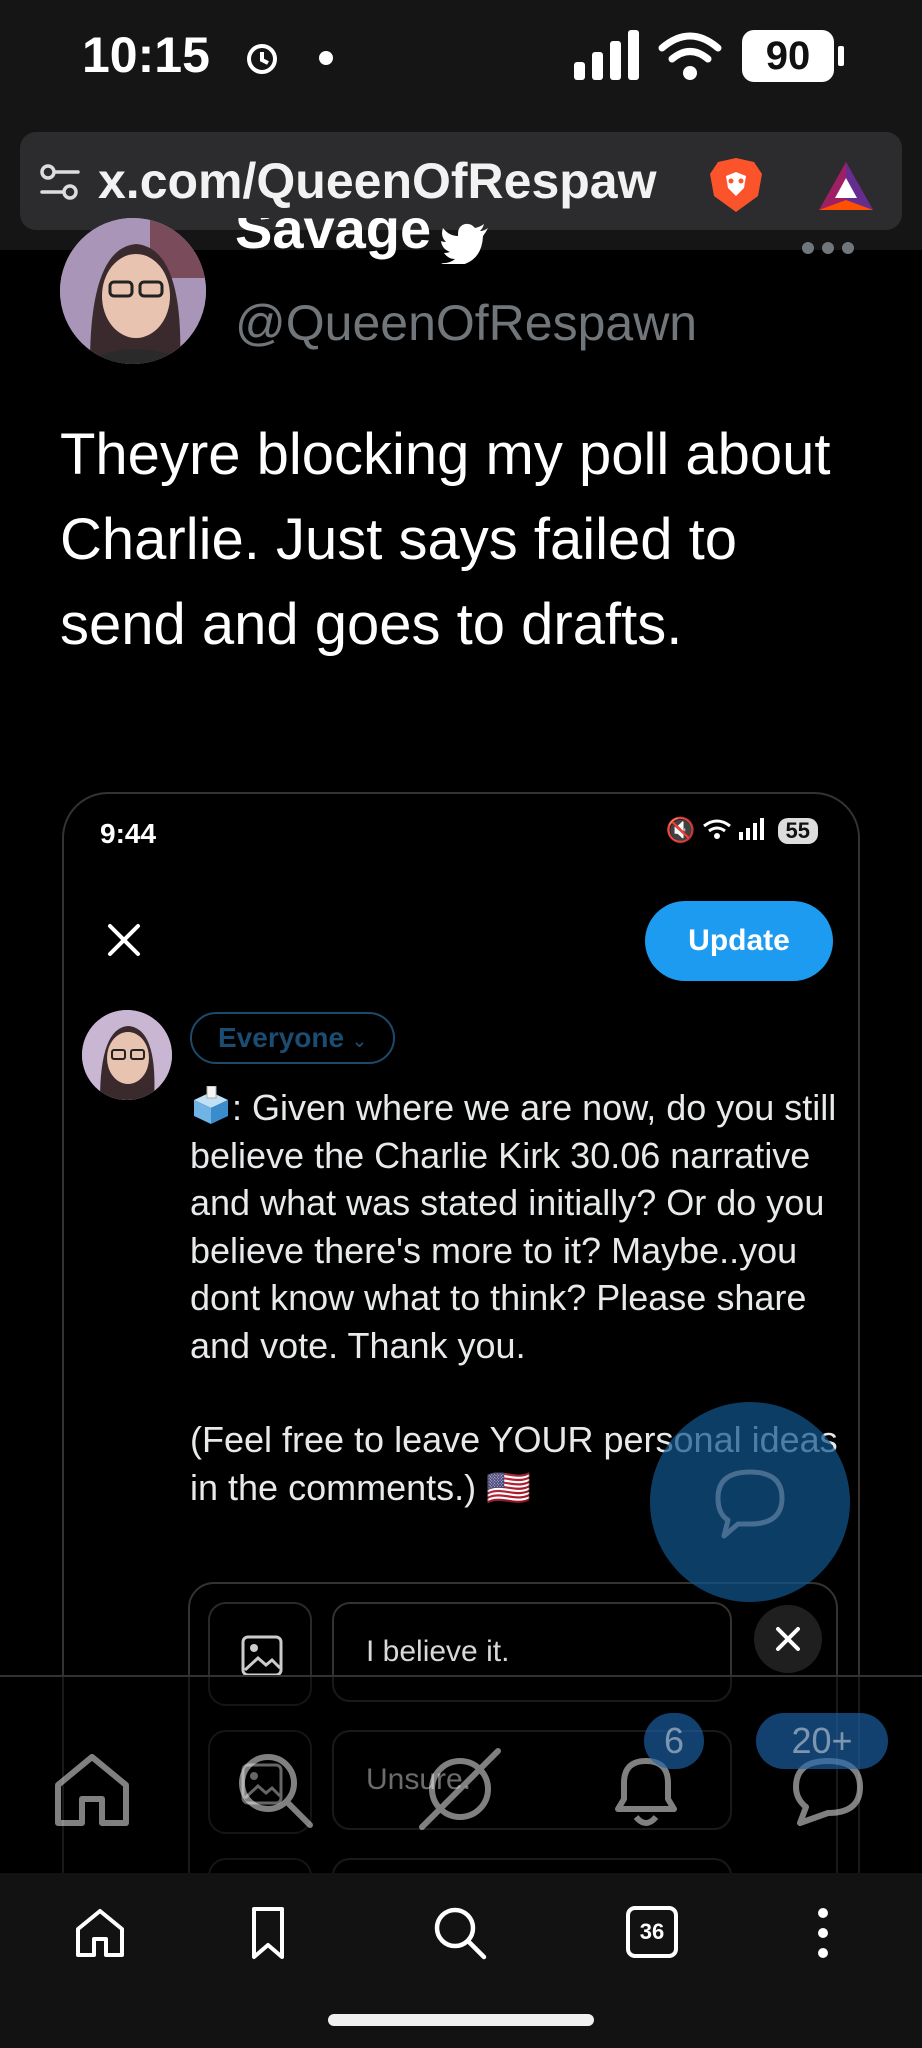 This screenshot has width=922, height=2048. Describe the element at coordinates (385, 248) in the screenshot. I see `author-display-name: Savage` at that location.